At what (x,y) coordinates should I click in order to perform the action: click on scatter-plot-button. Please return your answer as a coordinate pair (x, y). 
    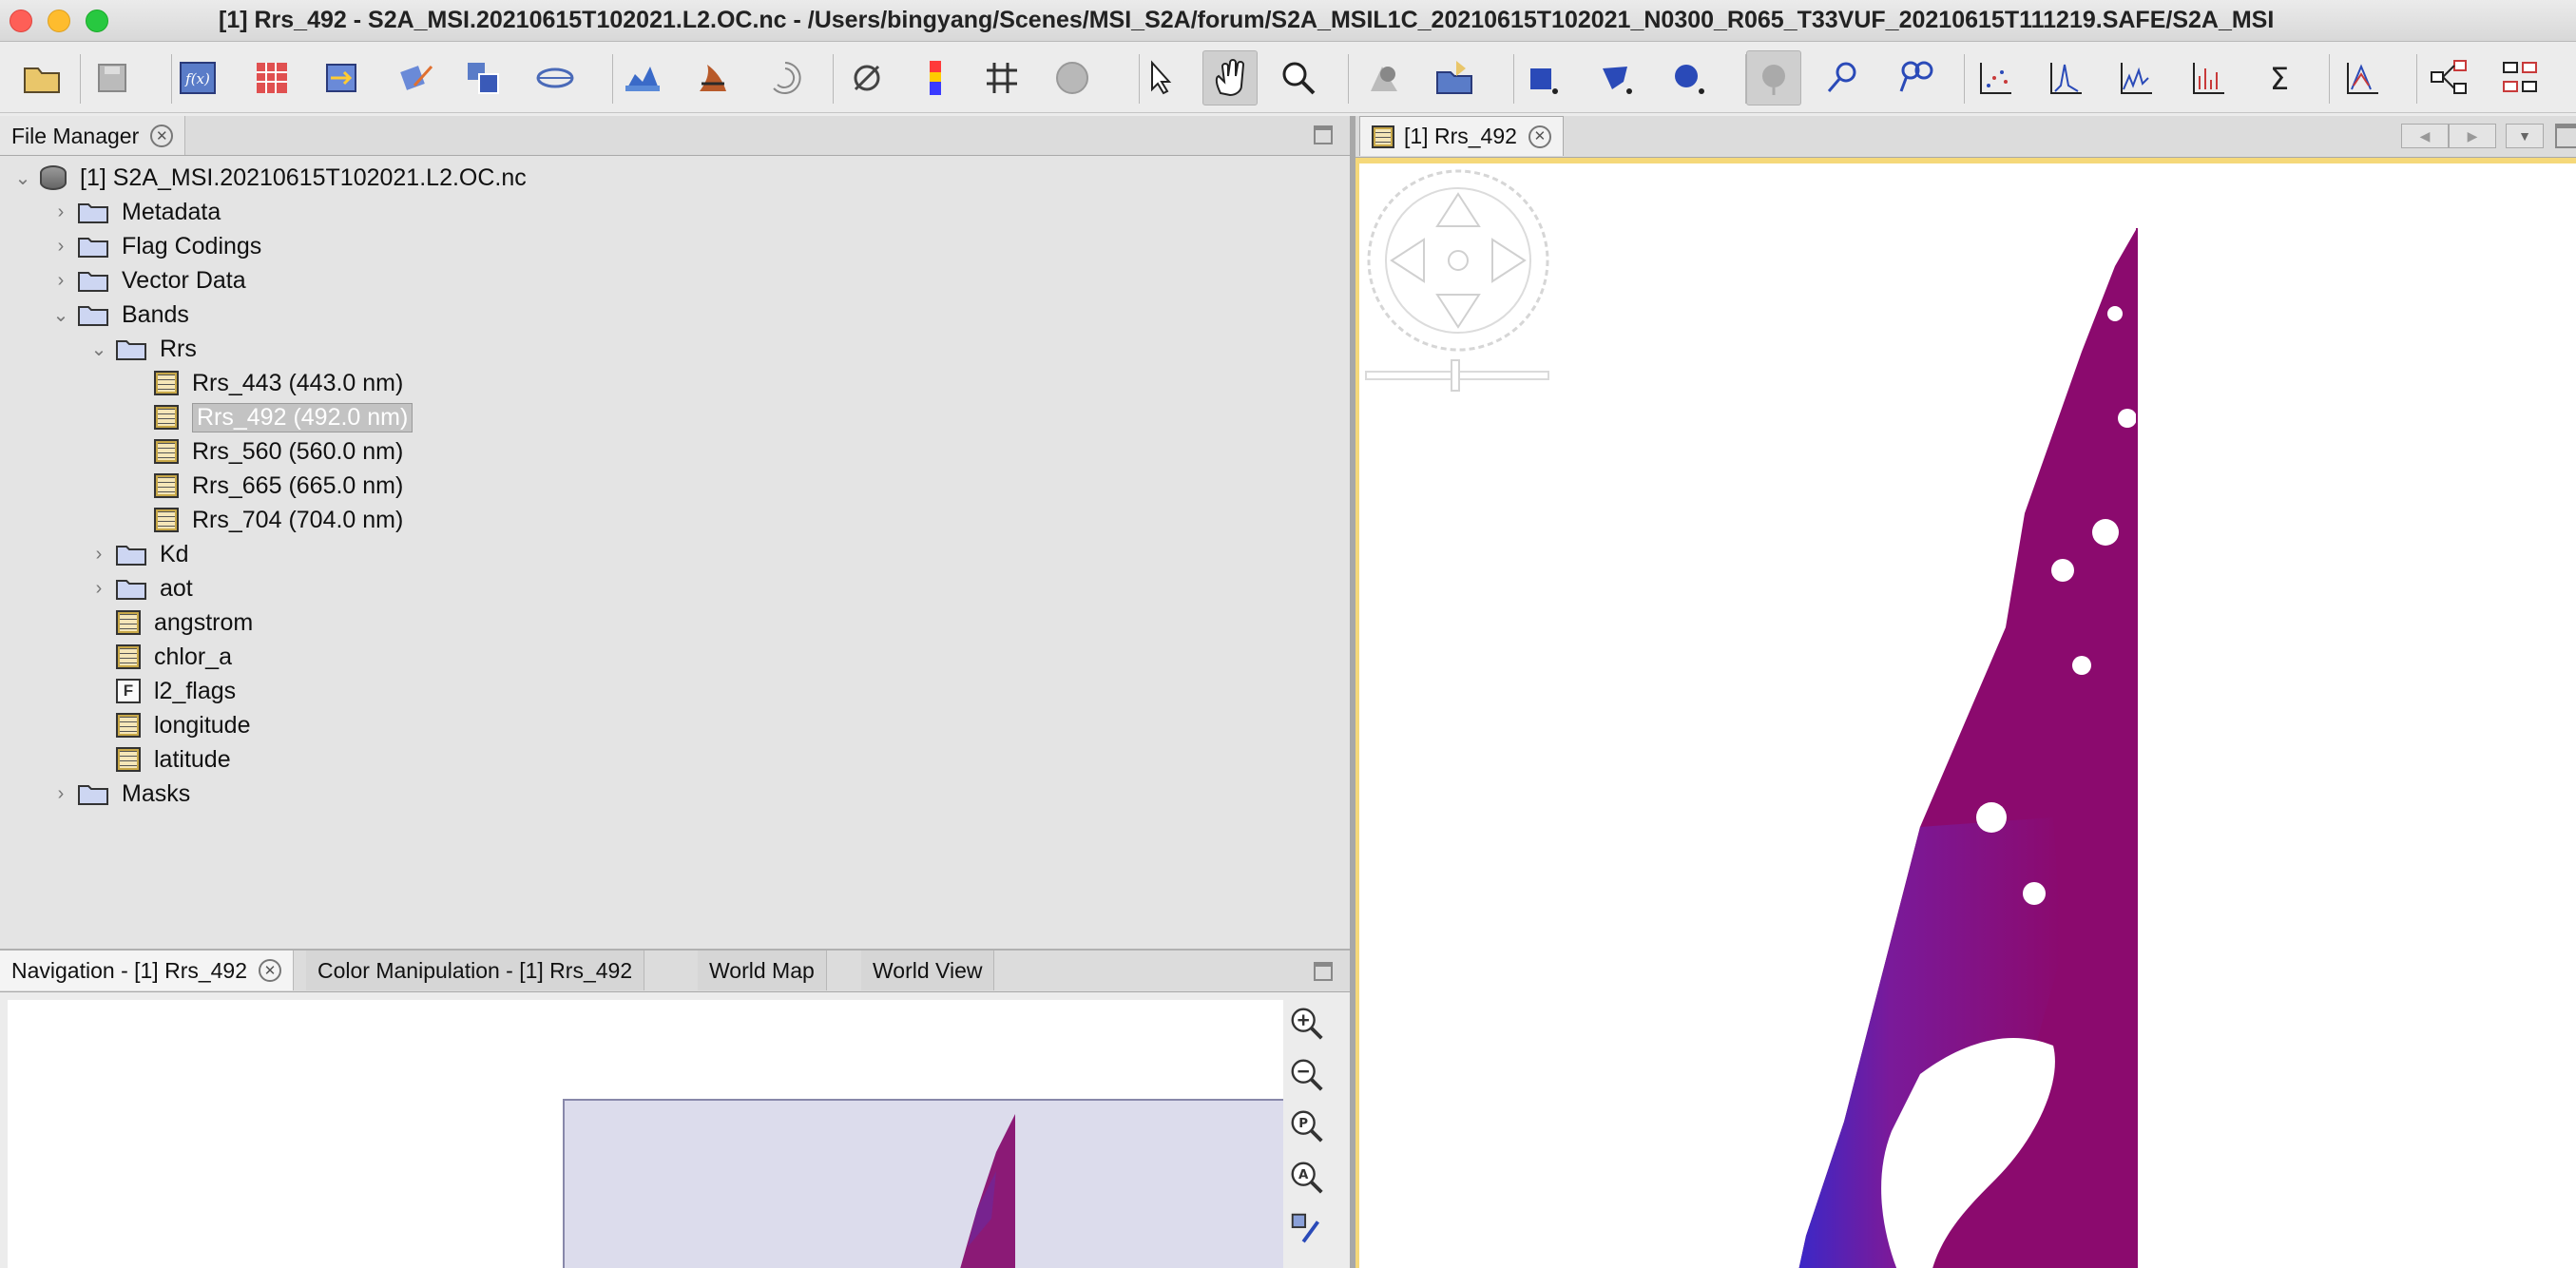
    Looking at the image, I should click on (1996, 78).